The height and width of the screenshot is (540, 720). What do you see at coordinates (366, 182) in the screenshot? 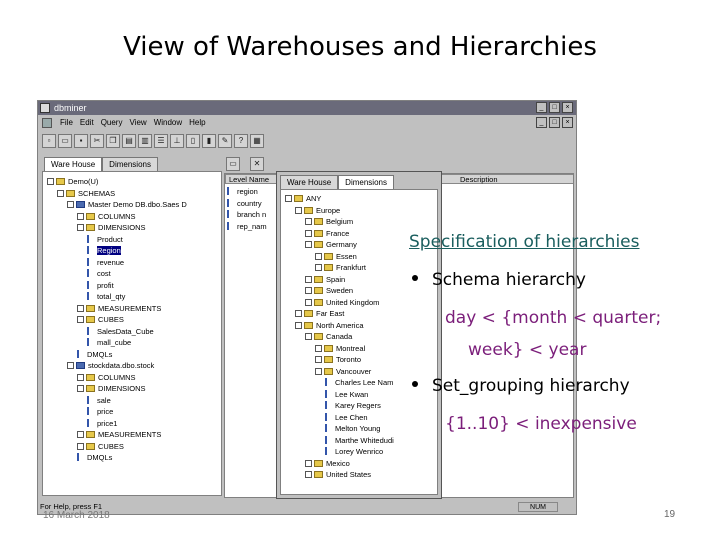
I see `tab-dimensions-2: Dimensions` at bounding box center [366, 182].